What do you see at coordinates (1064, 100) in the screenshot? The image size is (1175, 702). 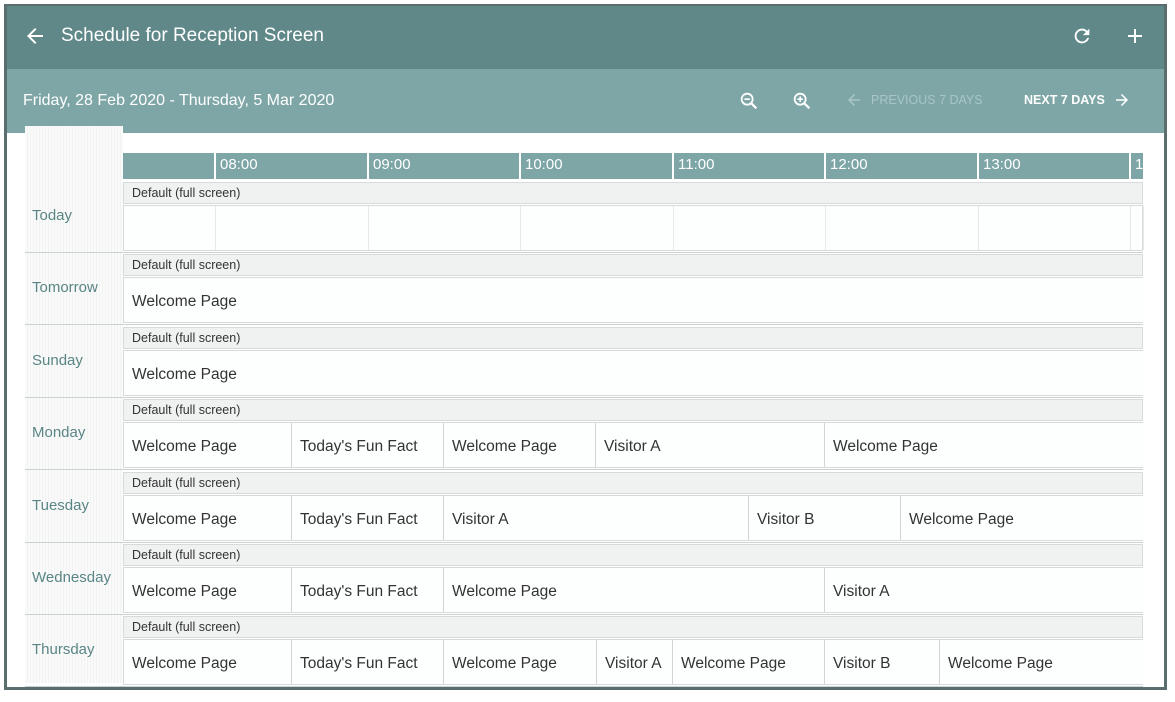 I see `next-7-days-label: NEXT 7 DAYS` at bounding box center [1064, 100].